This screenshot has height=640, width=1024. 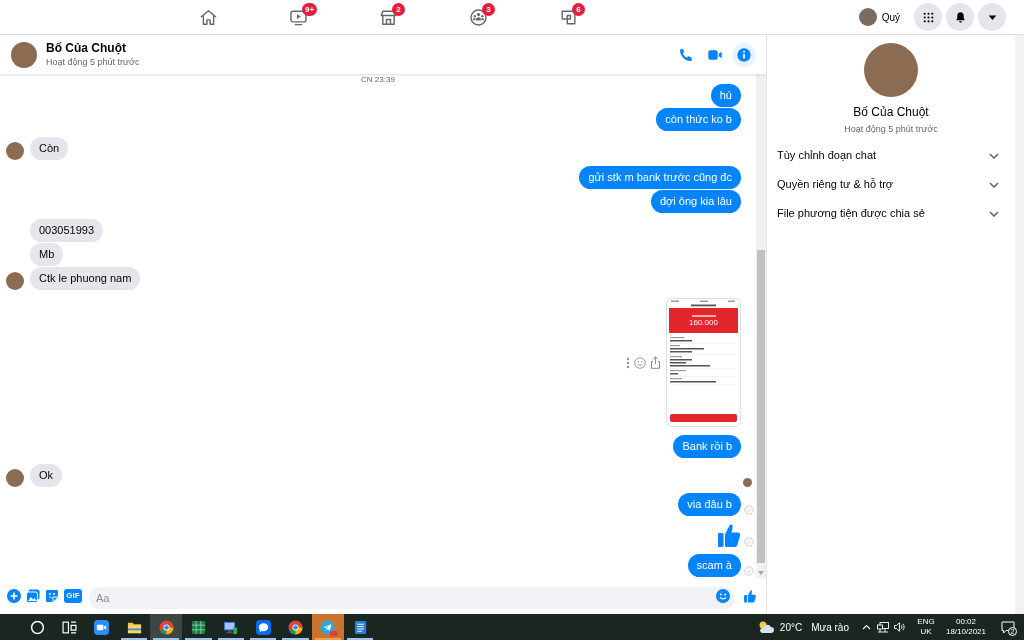 I want to click on sticker-icon, so click(x=52, y=596).